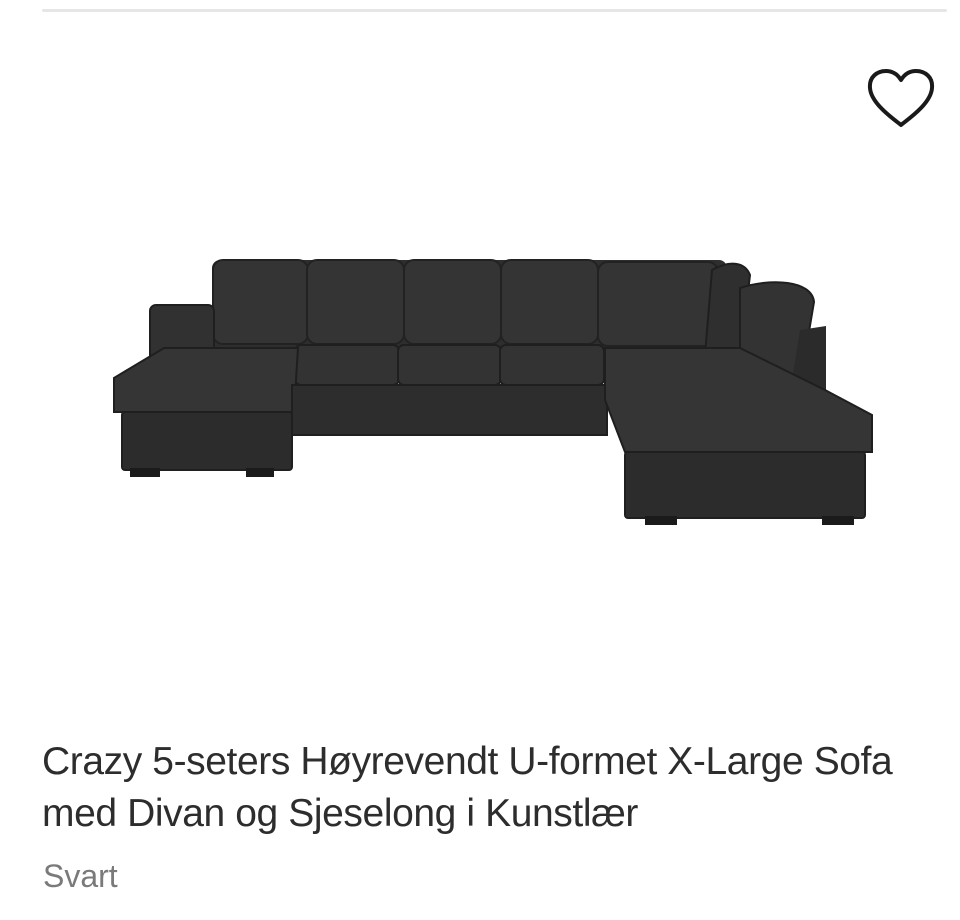 The width and height of the screenshot is (960, 920). I want to click on top-divider, so click(494, 10).